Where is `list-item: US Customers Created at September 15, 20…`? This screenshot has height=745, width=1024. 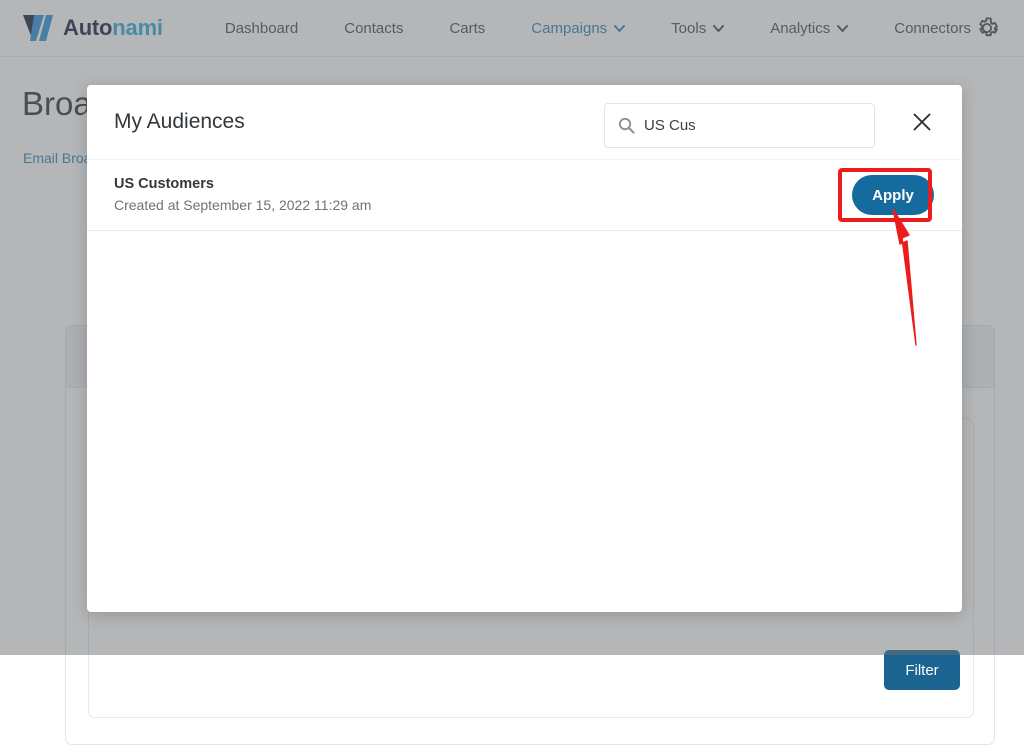 list-item: US Customers Created at September 15, 20… is located at coordinates (524, 195).